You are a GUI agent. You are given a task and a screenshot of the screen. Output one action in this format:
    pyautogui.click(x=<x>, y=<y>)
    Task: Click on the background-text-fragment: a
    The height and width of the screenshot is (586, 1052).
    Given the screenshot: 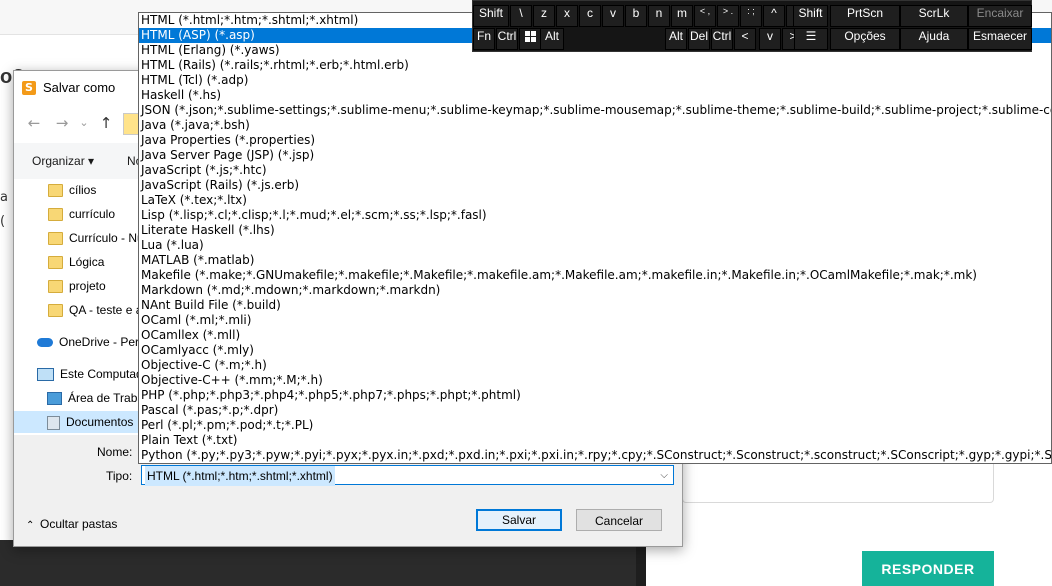 What is the action you would take?
    pyautogui.click(x=4, y=197)
    